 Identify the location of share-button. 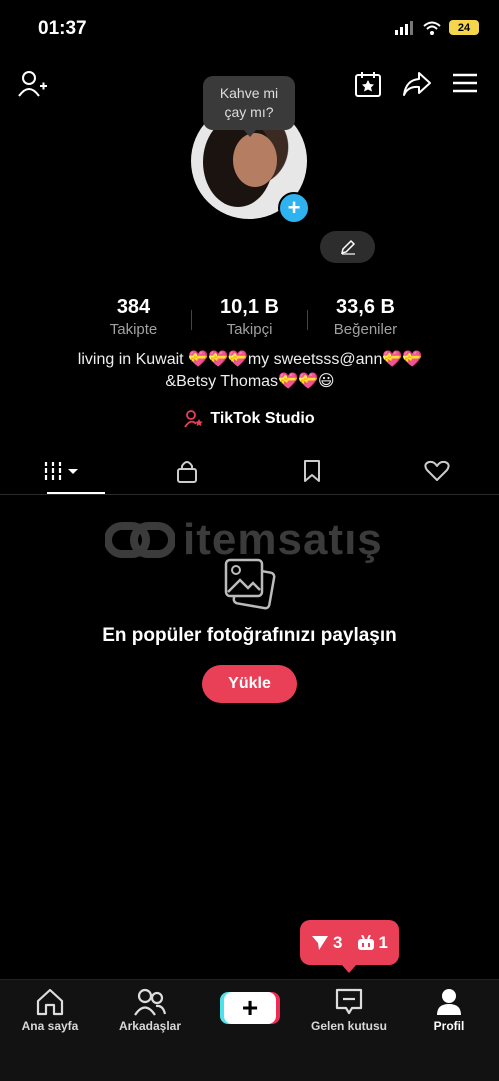
(417, 84).